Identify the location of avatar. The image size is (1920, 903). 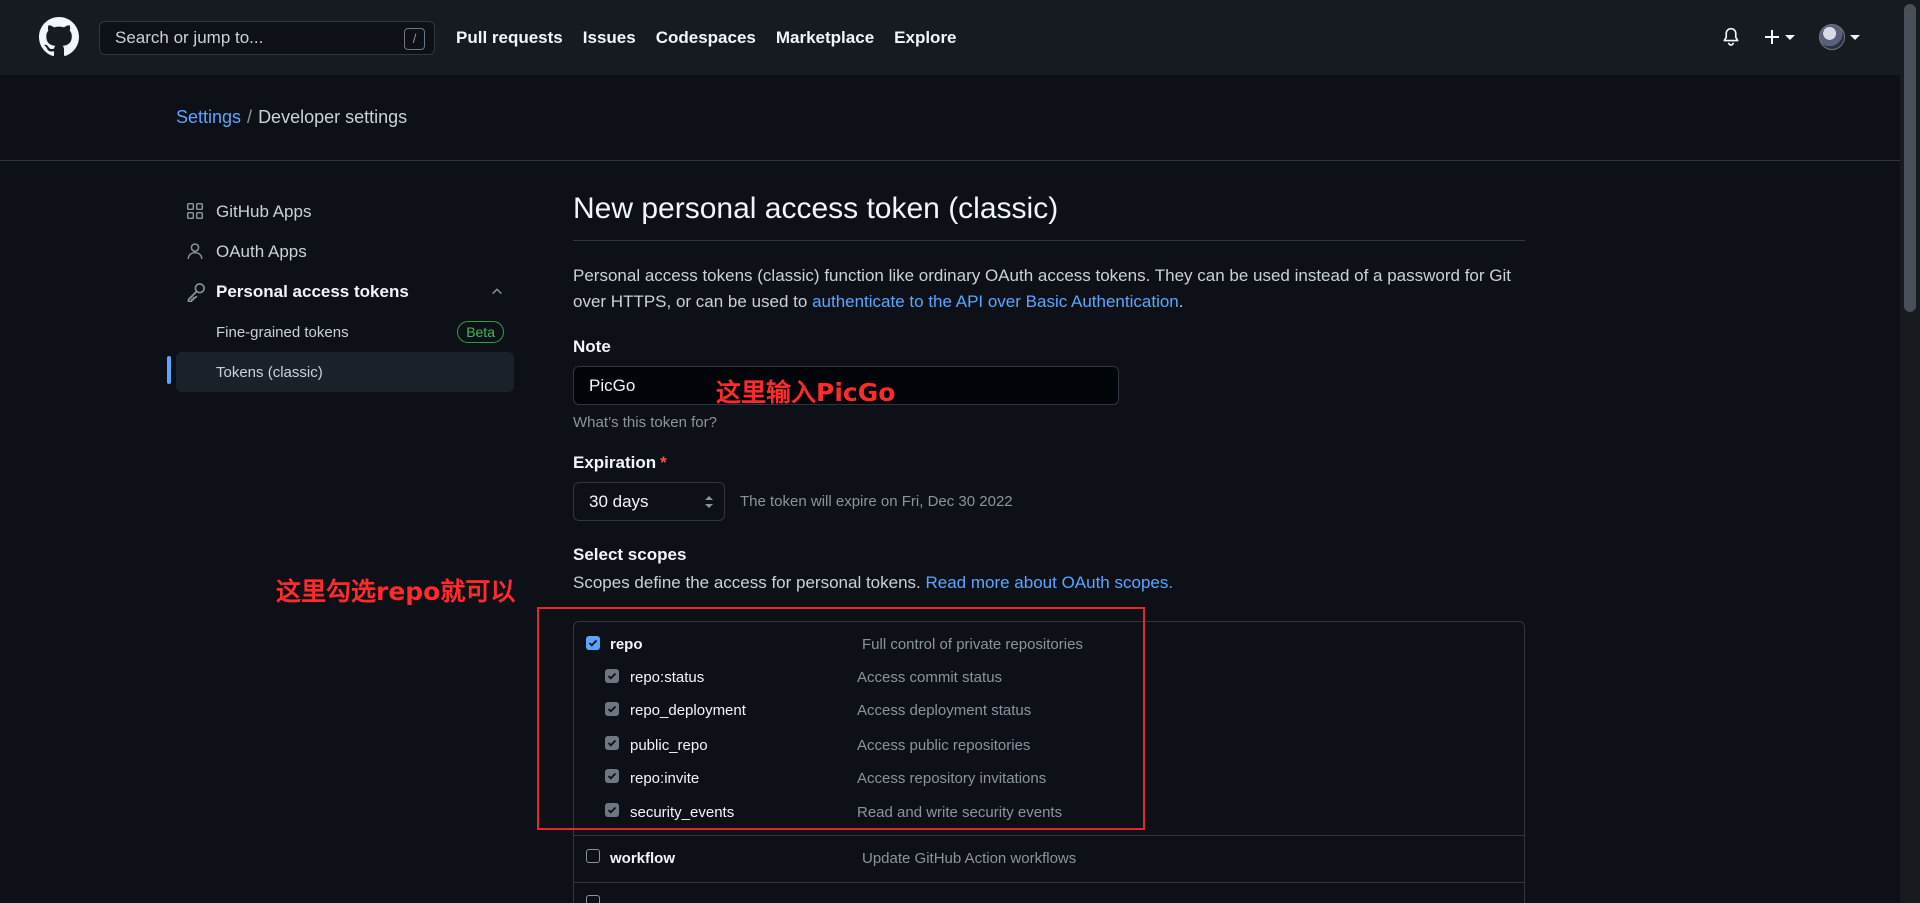
(1832, 37).